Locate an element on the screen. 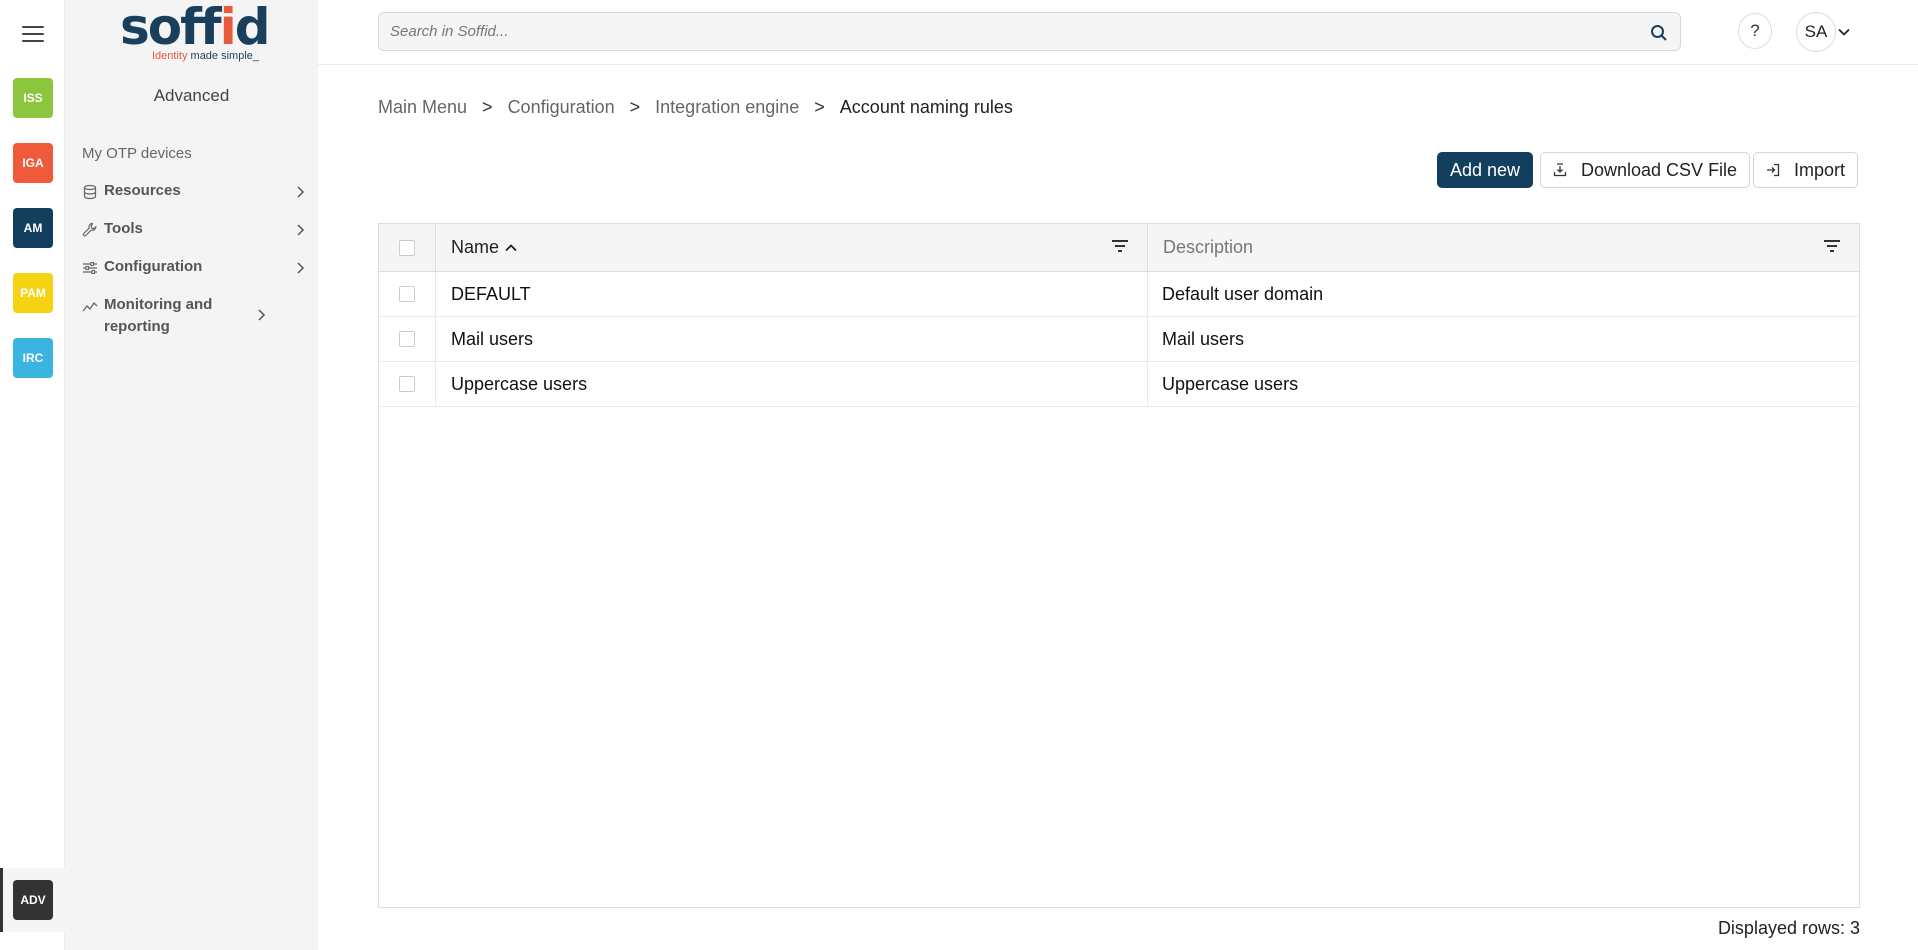 The height and width of the screenshot is (950, 1918). sidebar-item-configuration: Configuration is located at coordinates (194, 268).